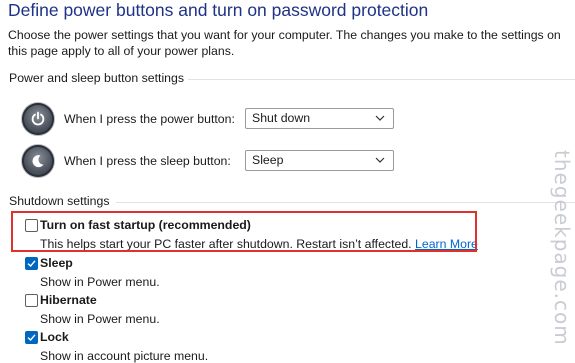  I want to click on sleep-moon-icon, so click(38, 161).